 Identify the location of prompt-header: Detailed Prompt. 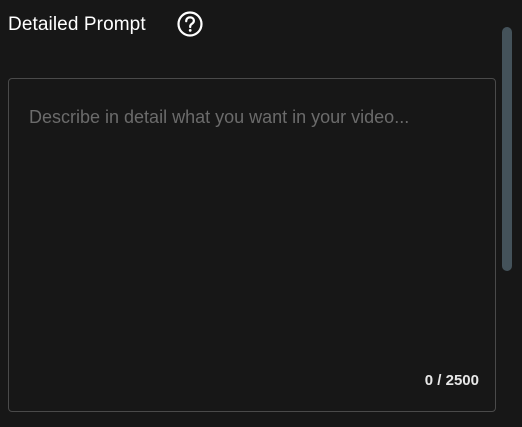
(77, 24).